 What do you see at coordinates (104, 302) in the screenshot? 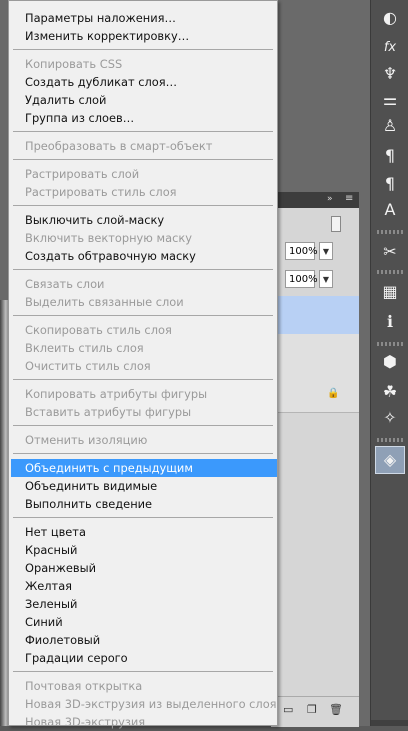
I see `menu-item-select-linked: Выделить связанные слои` at bounding box center [104, 302].